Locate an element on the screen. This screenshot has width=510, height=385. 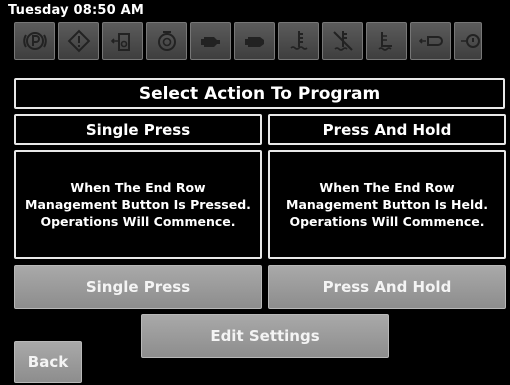
fuel-level-icon is located at coordinates (386, 41).